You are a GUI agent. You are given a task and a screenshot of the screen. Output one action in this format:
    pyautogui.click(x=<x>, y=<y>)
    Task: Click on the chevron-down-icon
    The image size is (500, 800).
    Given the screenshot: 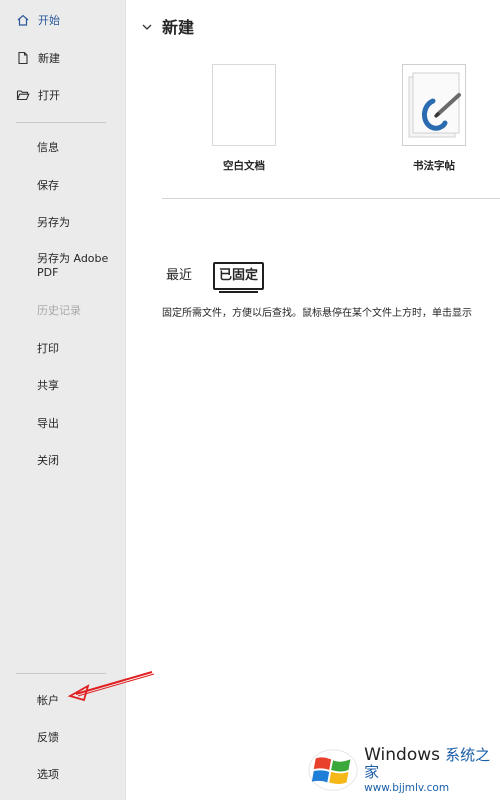 What is the action you would take?
    pyautogui.click(x=147, y=26)
    